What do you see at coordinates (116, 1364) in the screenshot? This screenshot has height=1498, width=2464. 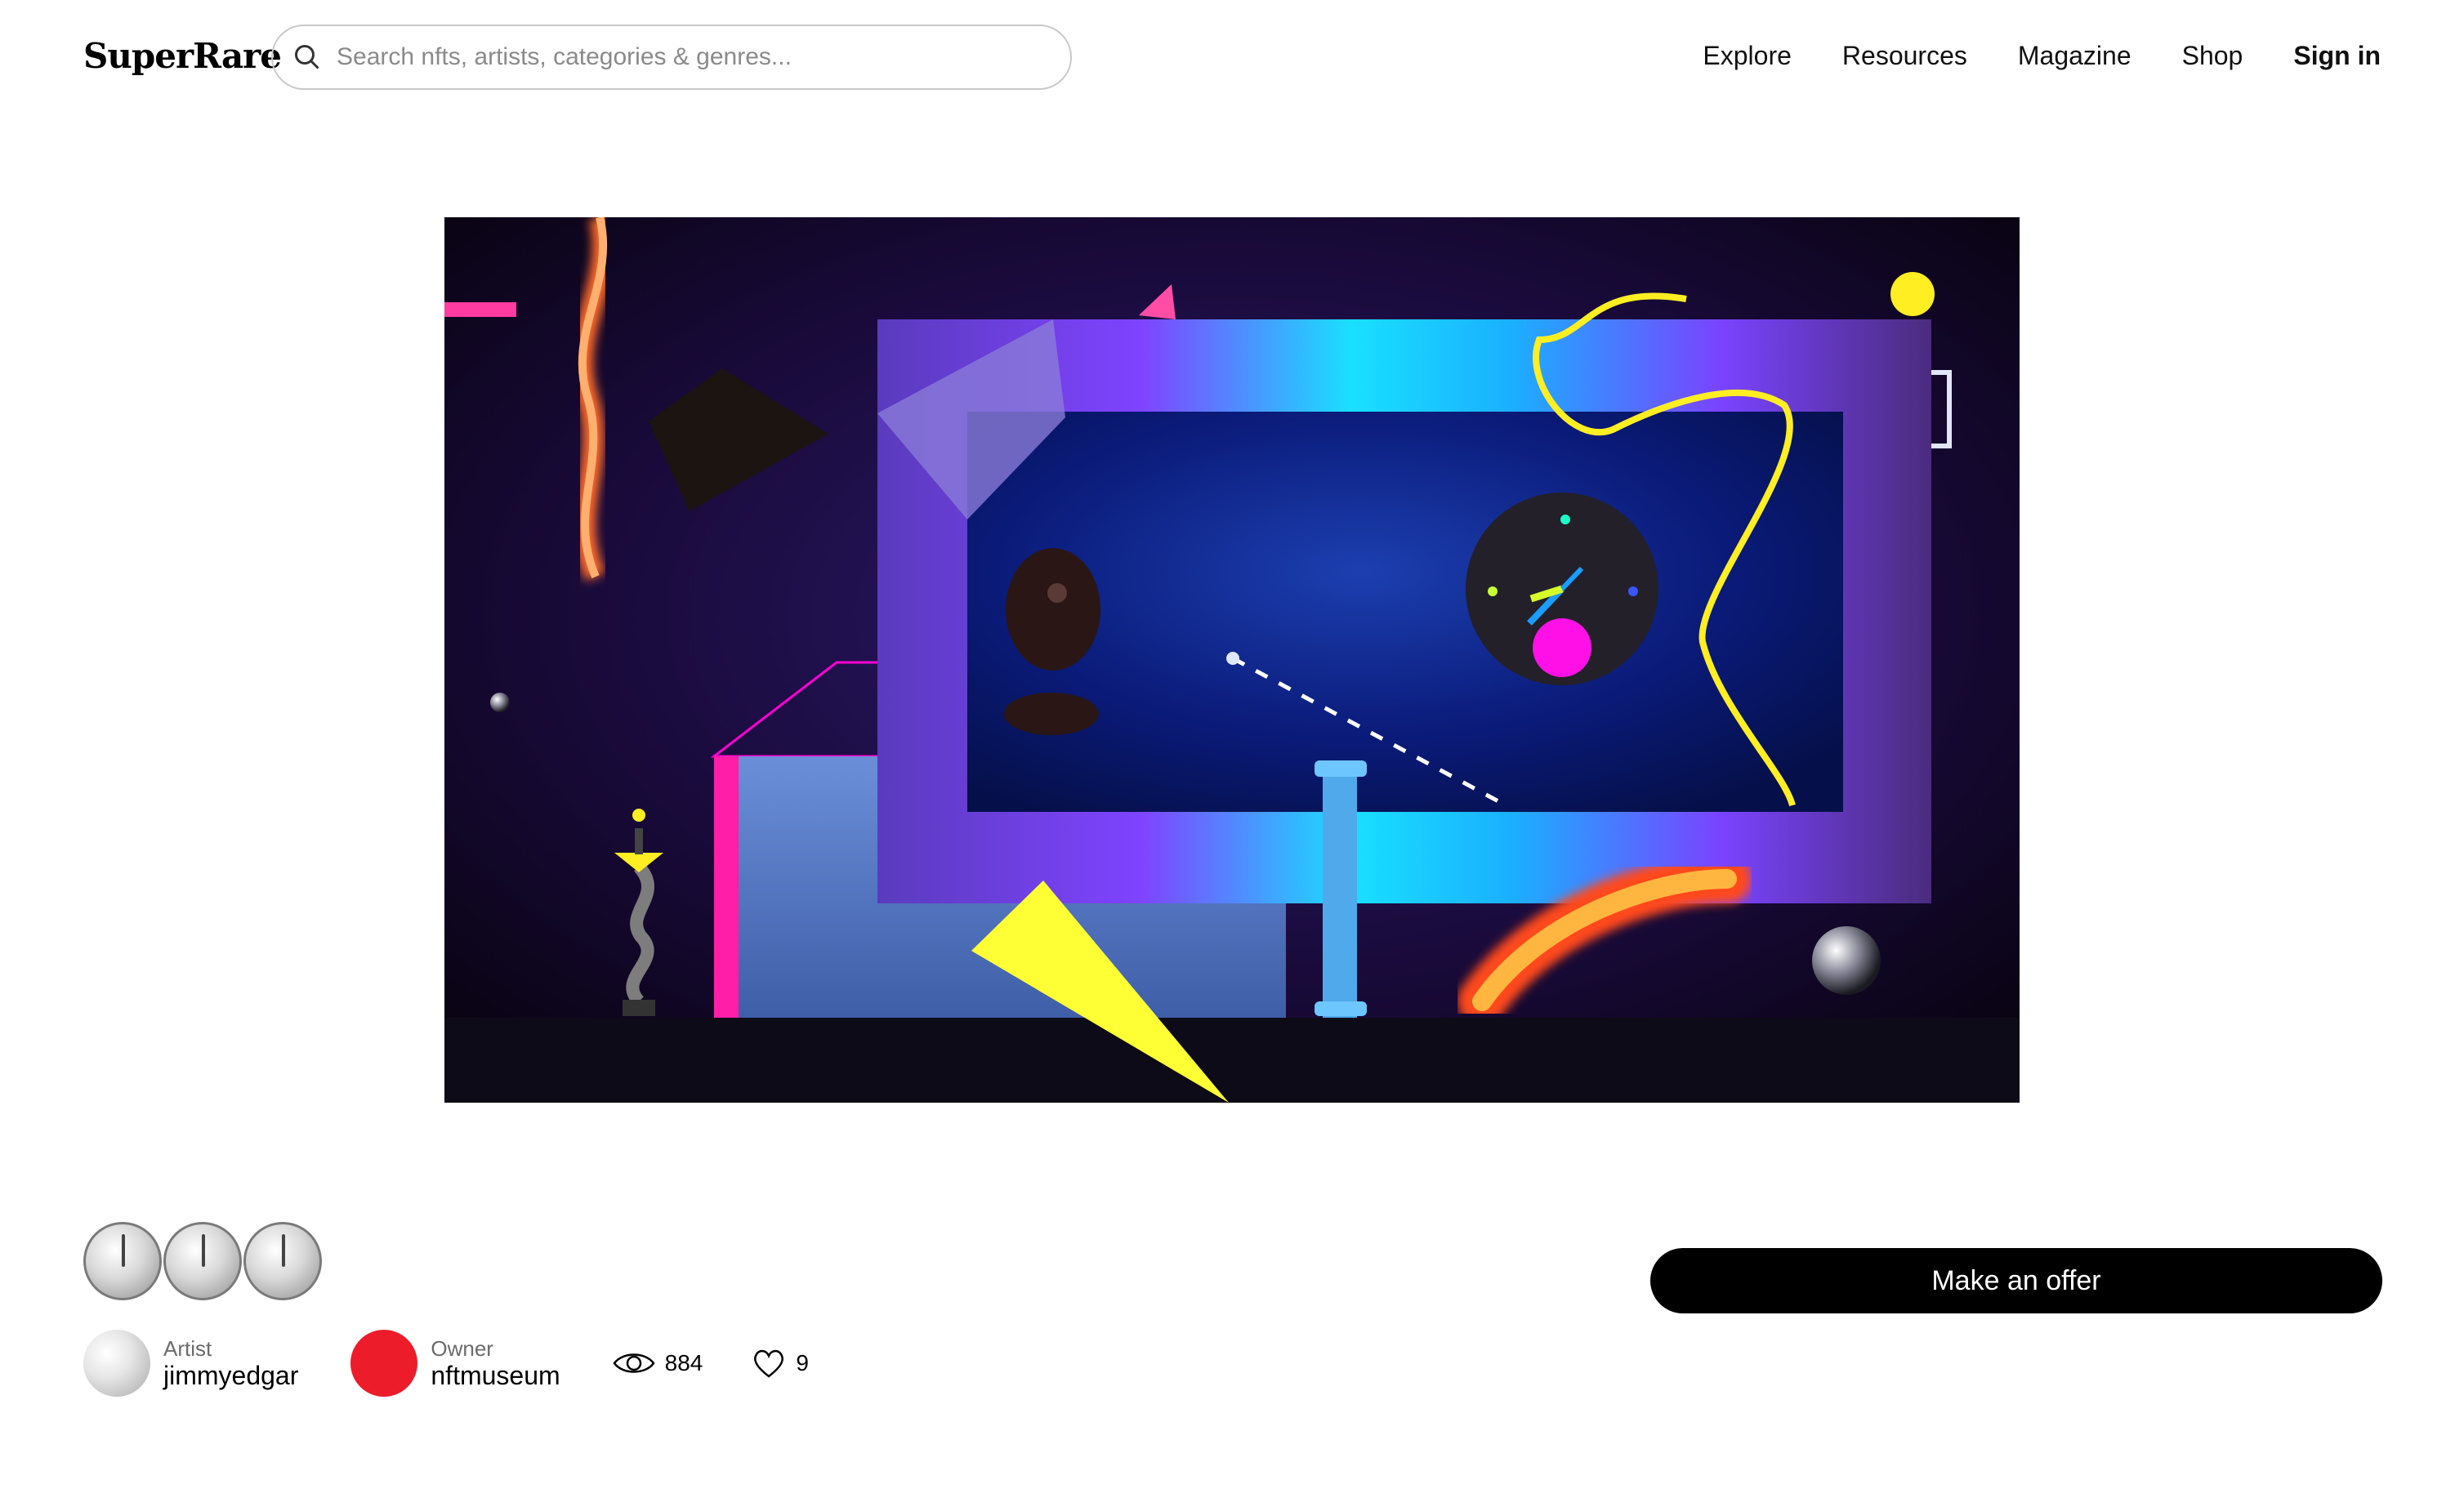 I see `artist-avatar` at bounding box center [116, 1364].